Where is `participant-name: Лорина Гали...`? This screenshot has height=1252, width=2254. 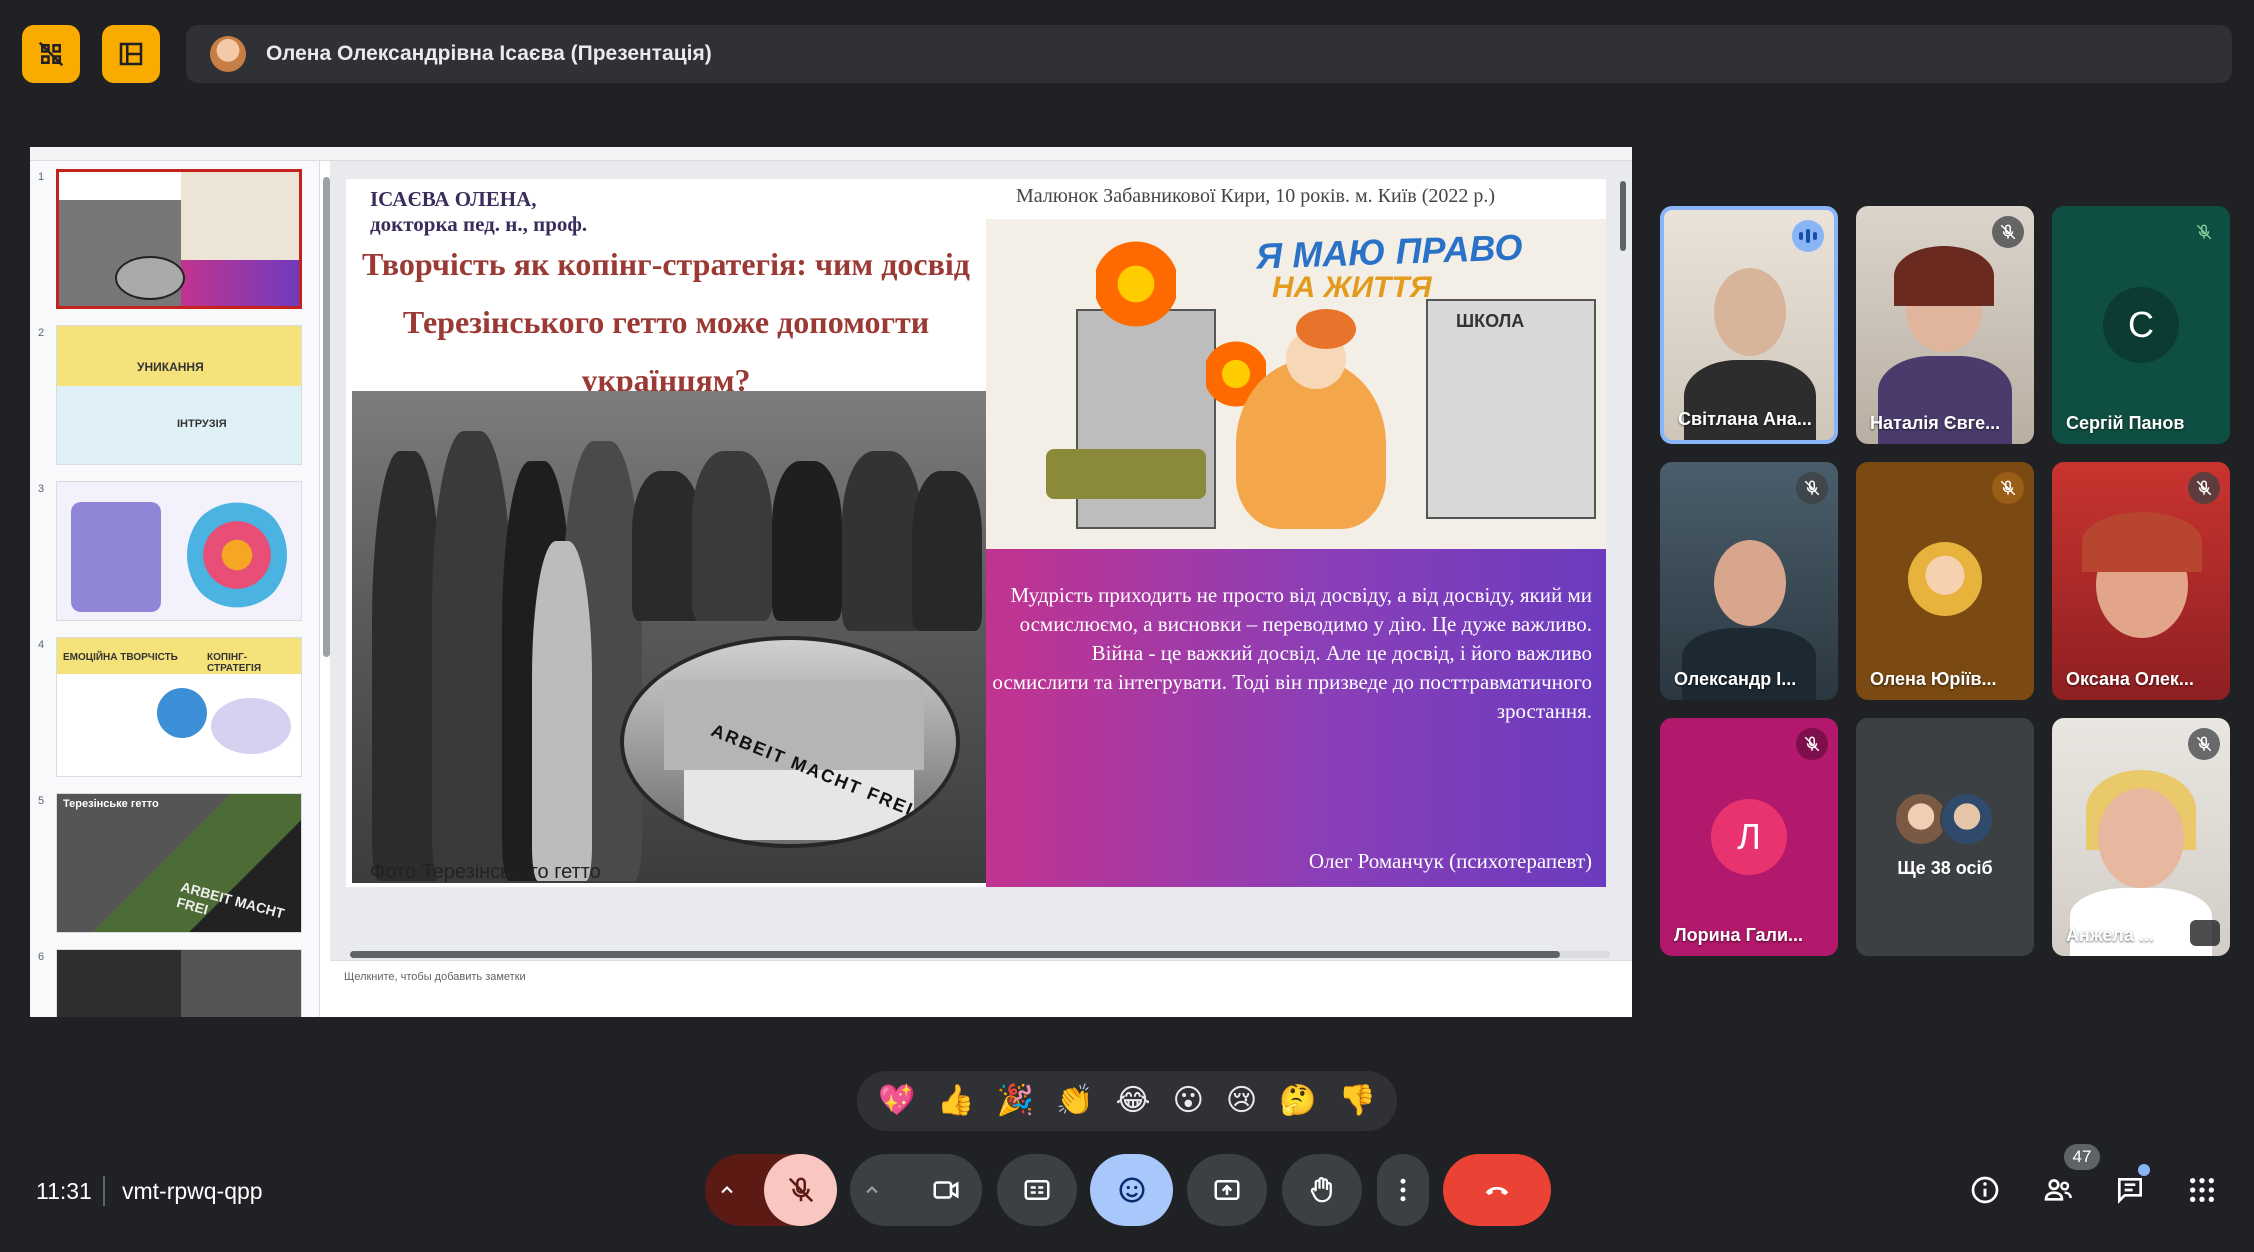
participant-name: Лорина Гали... is located at coordinates (1739, 935).